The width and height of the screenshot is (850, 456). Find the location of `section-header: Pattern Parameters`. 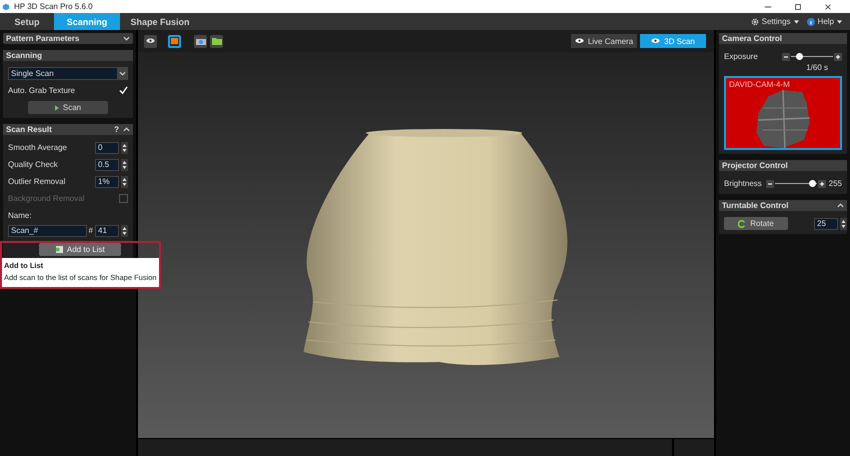

section-header: Pattern Parameters is located at coordinates (68, 38).